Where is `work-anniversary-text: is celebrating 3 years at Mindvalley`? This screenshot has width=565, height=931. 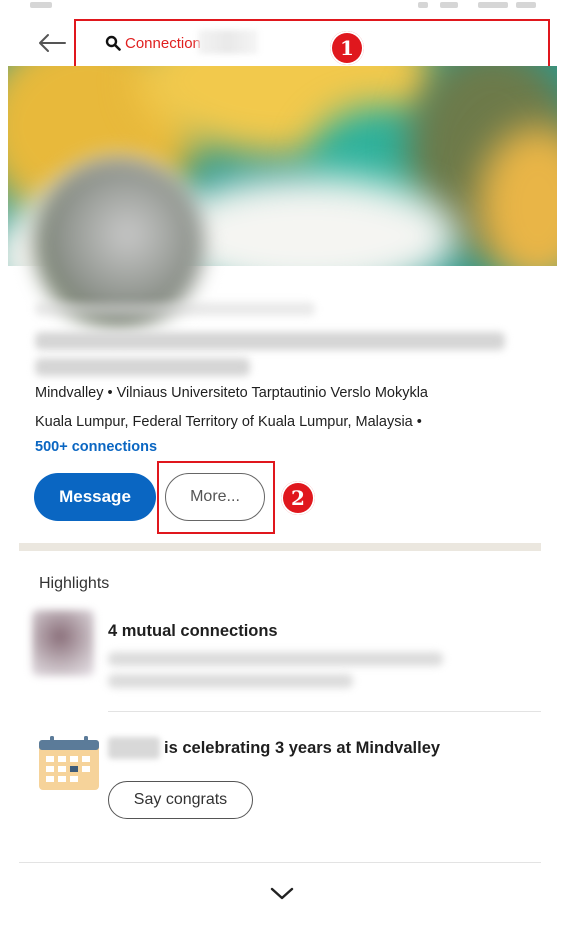 work-anniversary-text: is celebrating 3 years at Mindvalley is located at coordinates (274, 748).